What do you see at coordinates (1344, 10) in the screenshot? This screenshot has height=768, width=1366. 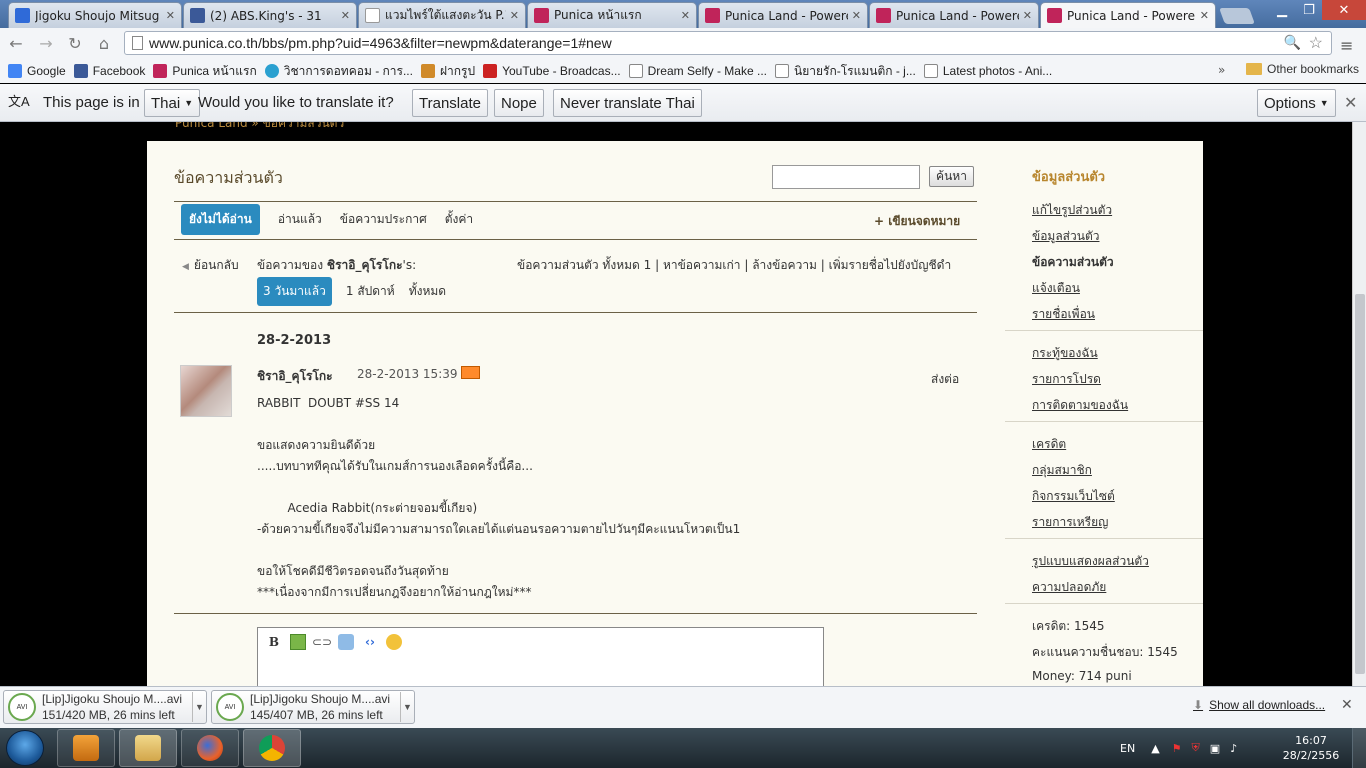 I see `window-close-icon: ✕` at bounding box center [1344, 10].